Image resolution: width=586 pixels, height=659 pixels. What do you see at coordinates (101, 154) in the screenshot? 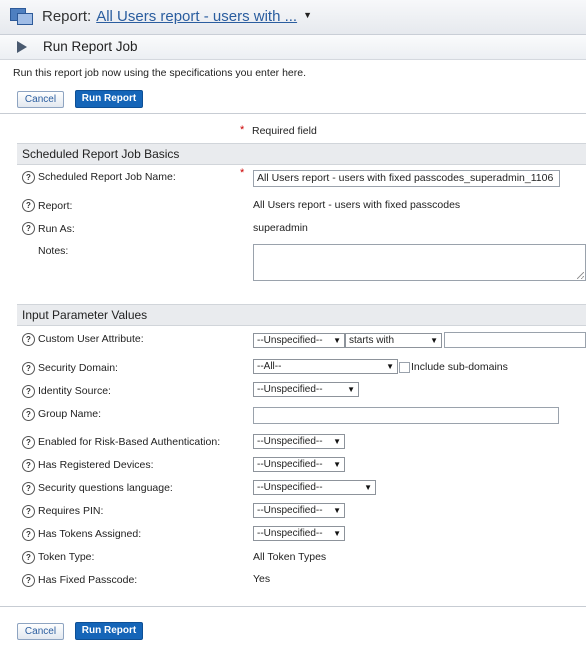
I see `section-title: Scheduled Report Job Basics` at bounding box center [101, 154].